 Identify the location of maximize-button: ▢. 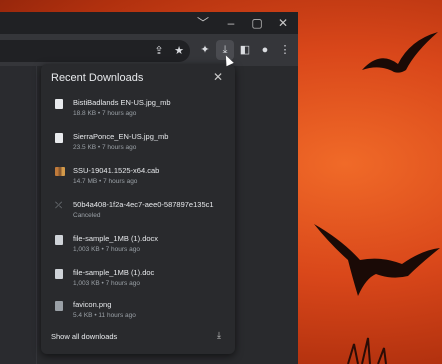
(257, 23).